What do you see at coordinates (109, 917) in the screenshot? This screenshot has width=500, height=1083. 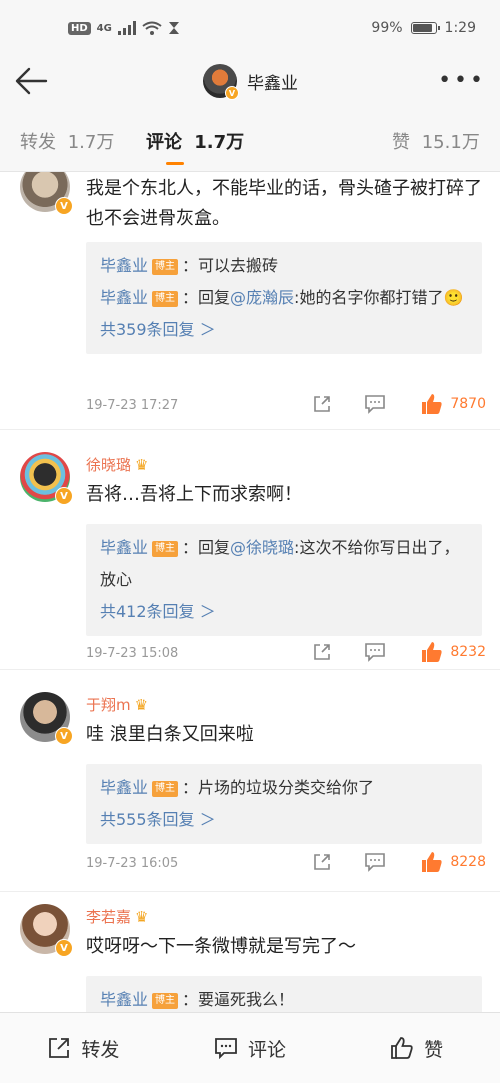 I see `author-name: 李若嘉` at bounding box center [109, 917].